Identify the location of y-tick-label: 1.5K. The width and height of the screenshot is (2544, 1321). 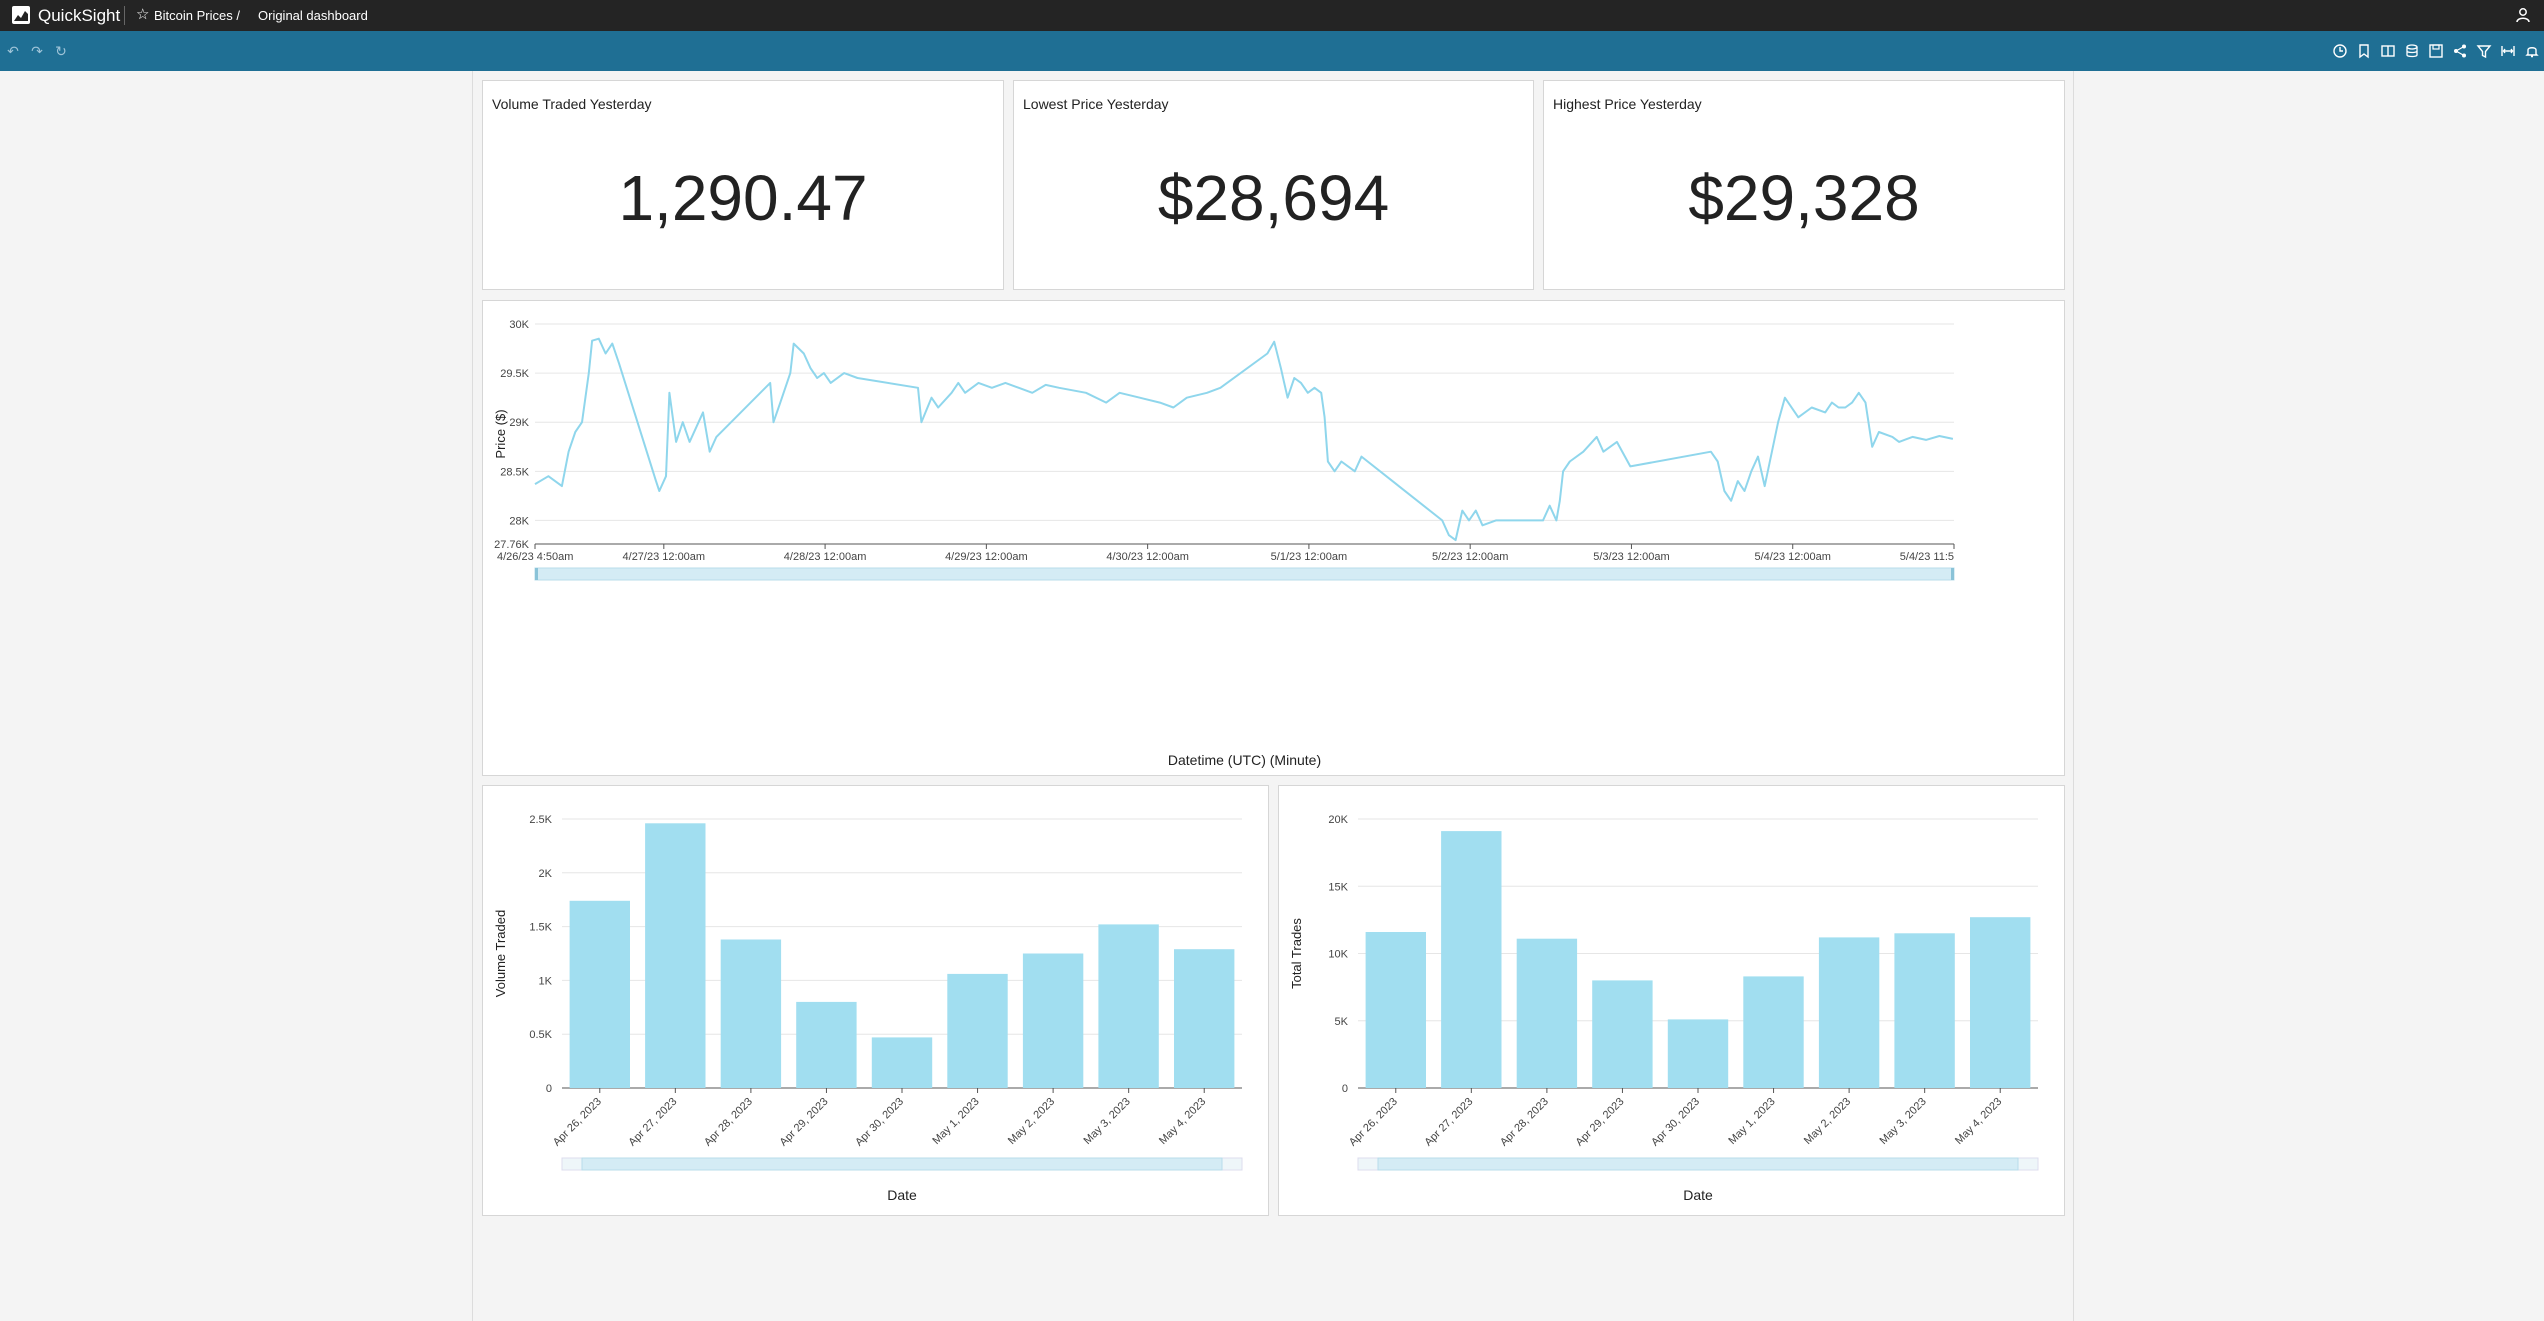
(540, 928).